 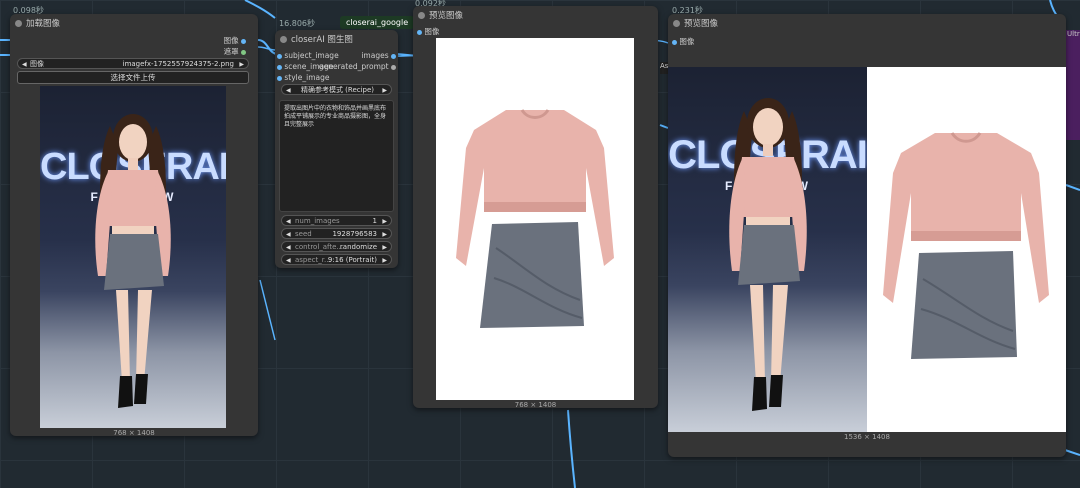 What do you see at coordinates (377, 22) in the screenshot?
I see `provider-badge: closerai_google` at bounding box center [377, 22].